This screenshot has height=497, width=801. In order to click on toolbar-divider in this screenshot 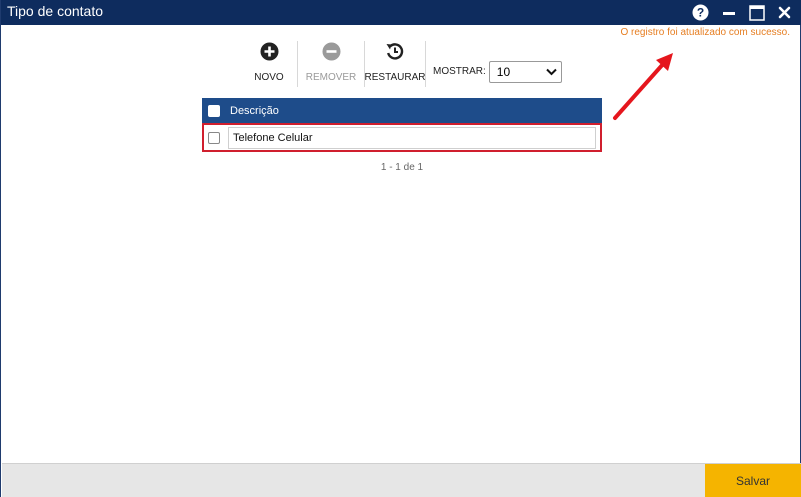, I will do `click(425, 64)`.